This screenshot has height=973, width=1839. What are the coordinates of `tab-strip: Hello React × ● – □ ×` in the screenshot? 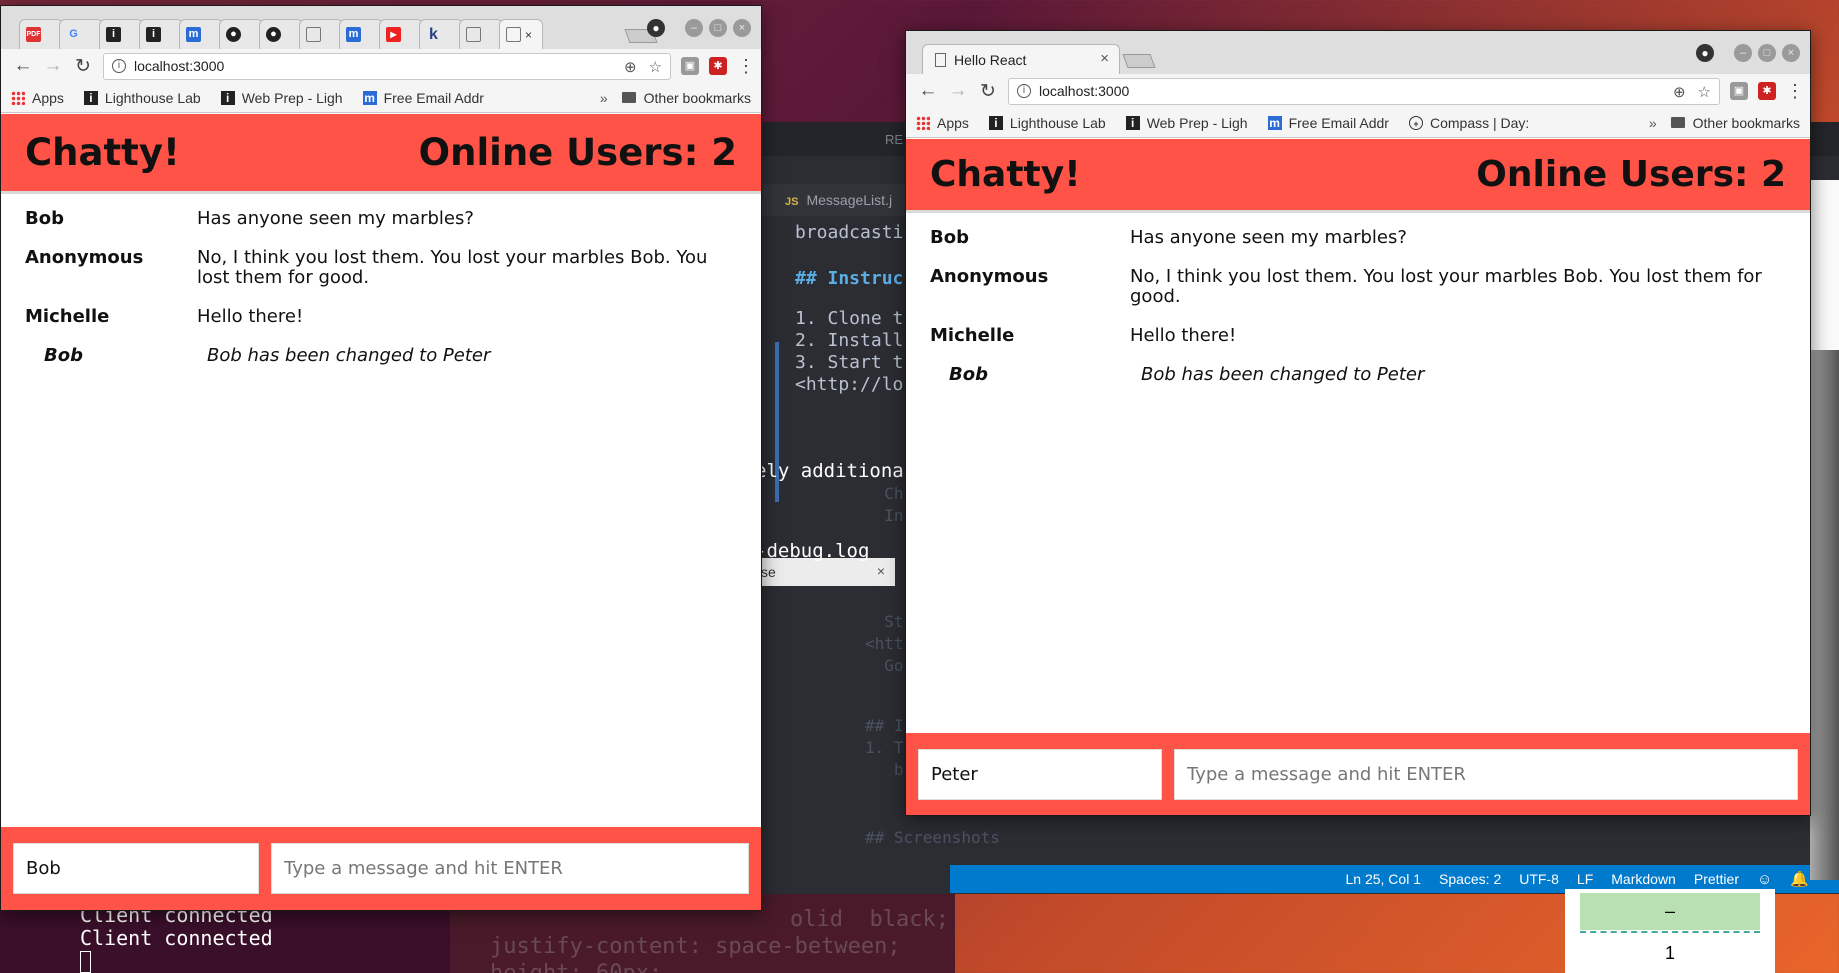 It's located at (1358, 52).